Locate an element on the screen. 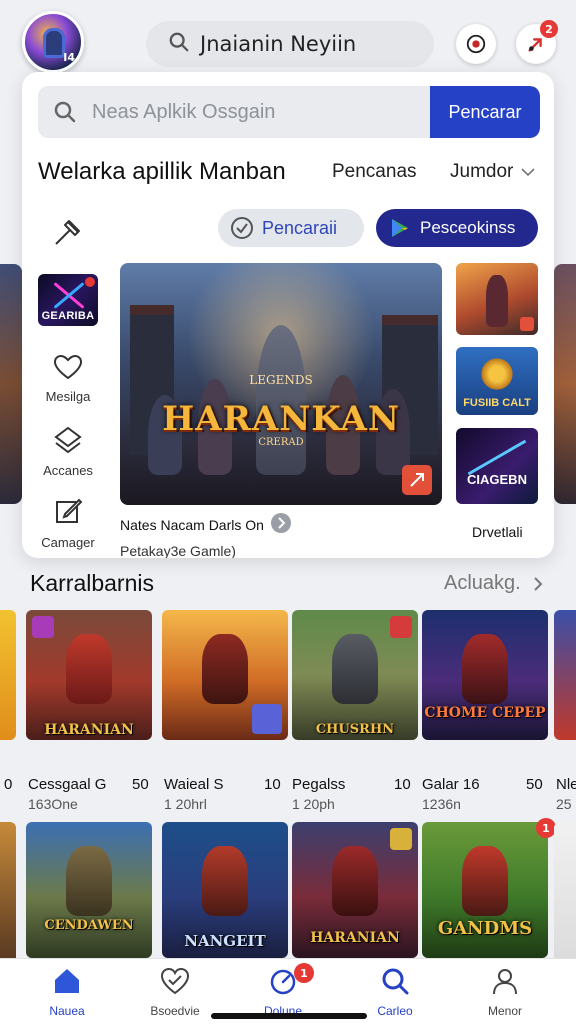 This screenshot has width=576, height=1024. main-search-input is located at coordinates (261, 112).